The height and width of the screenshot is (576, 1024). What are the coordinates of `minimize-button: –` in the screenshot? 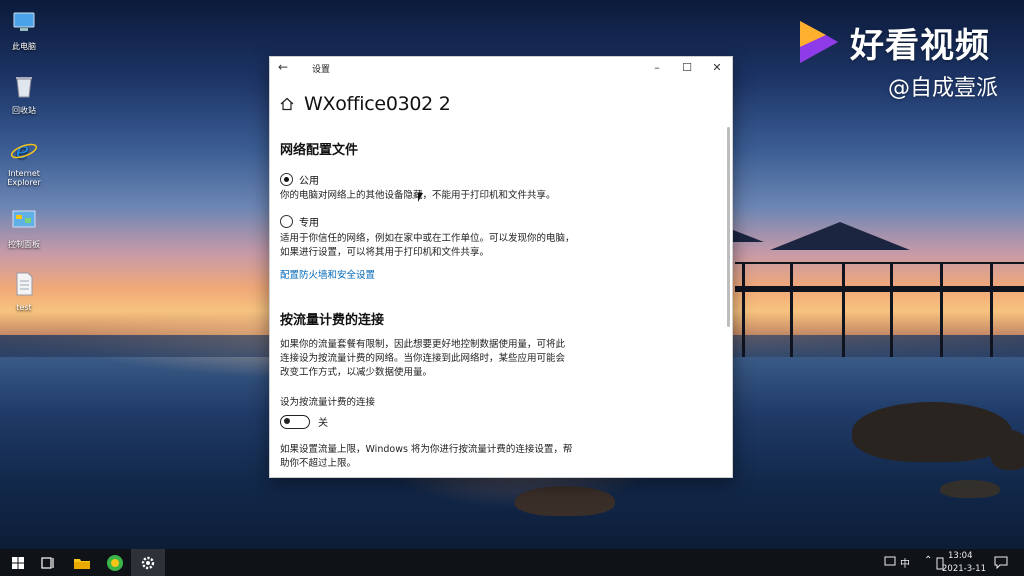 It's located at (657, 68).